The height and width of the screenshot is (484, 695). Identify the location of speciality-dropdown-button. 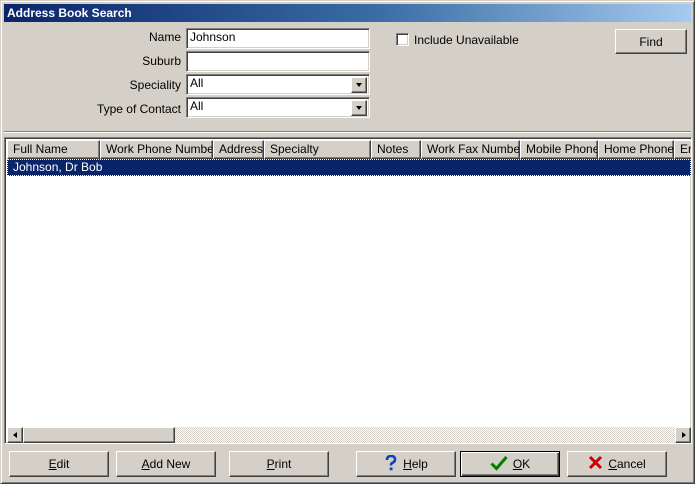
(359, 85).